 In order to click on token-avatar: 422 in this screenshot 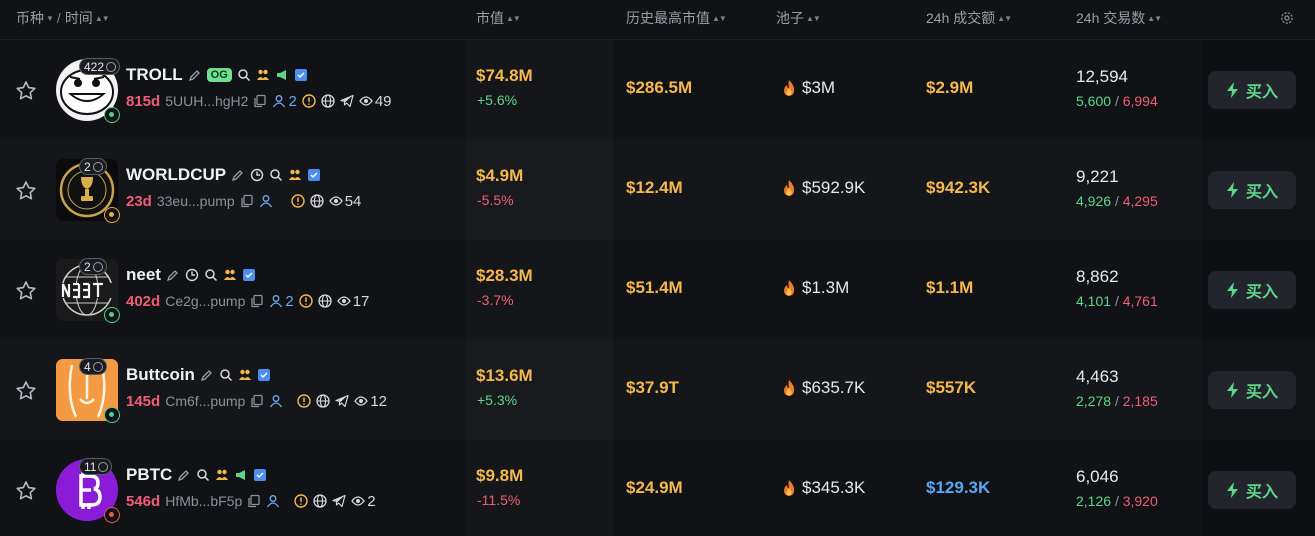, I will do `click(88, 90)`.